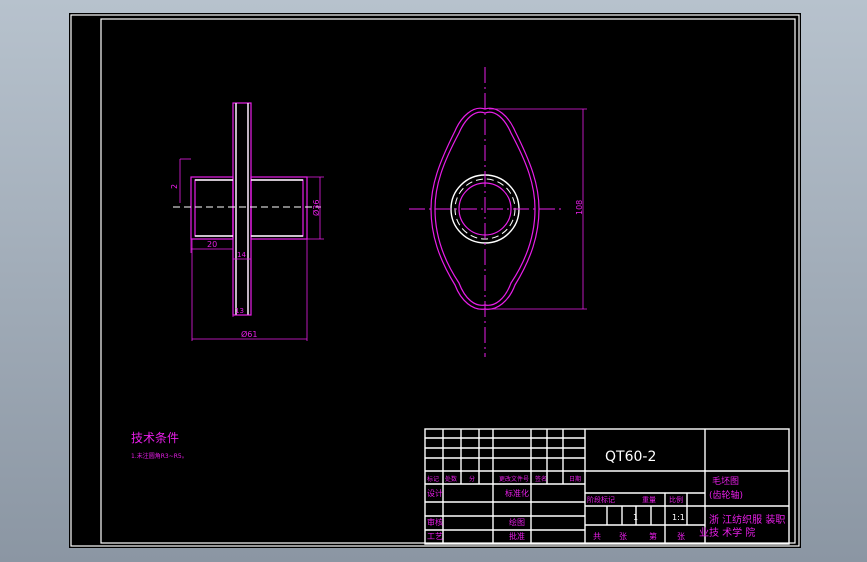  I want to click on label-page: 第, so click(653, 536).